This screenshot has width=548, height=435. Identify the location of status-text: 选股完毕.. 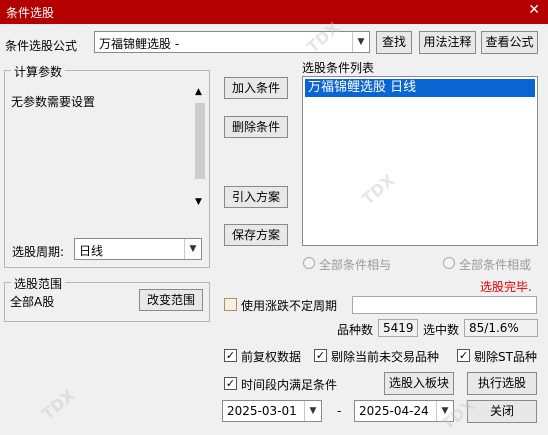
(506, 287).